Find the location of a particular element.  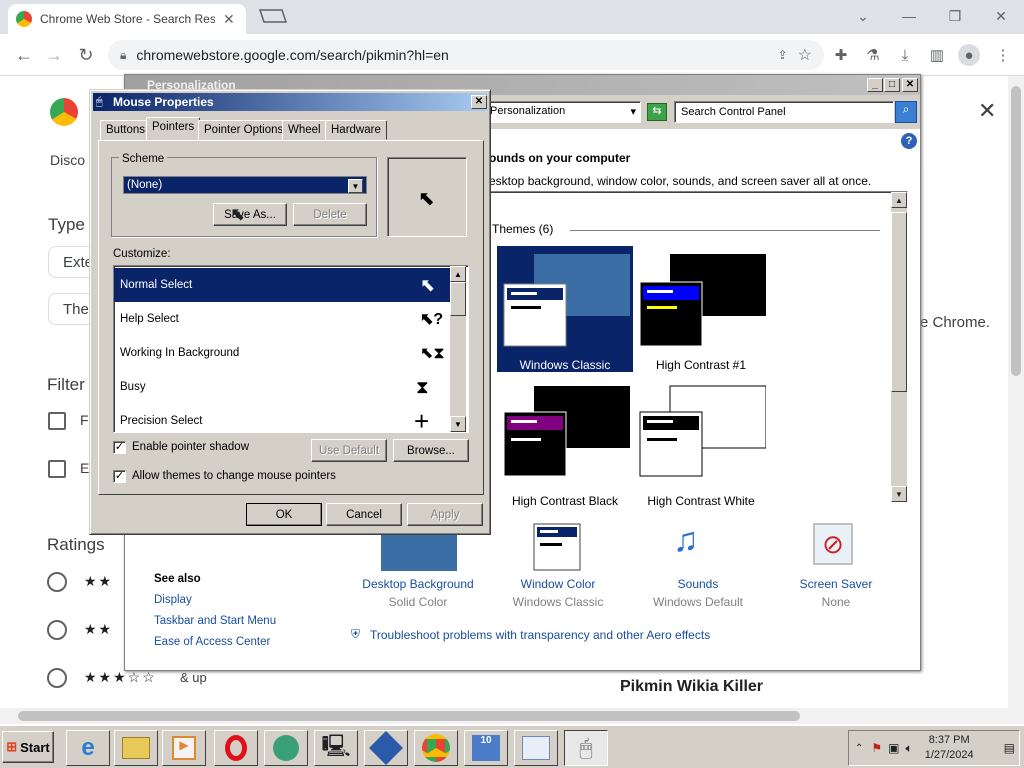

display-link: Display is located at coordinates (173, 600).